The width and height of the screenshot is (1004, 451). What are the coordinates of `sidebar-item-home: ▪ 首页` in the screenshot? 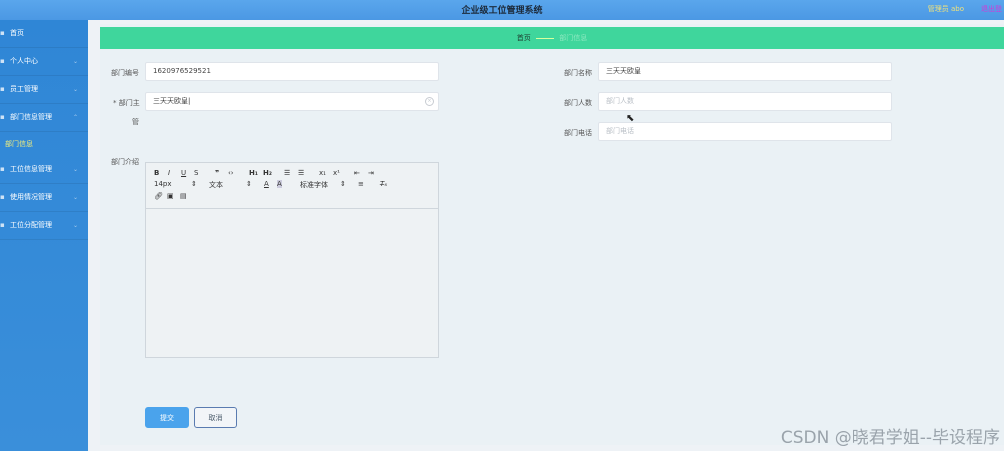 It's located at (44, 34).